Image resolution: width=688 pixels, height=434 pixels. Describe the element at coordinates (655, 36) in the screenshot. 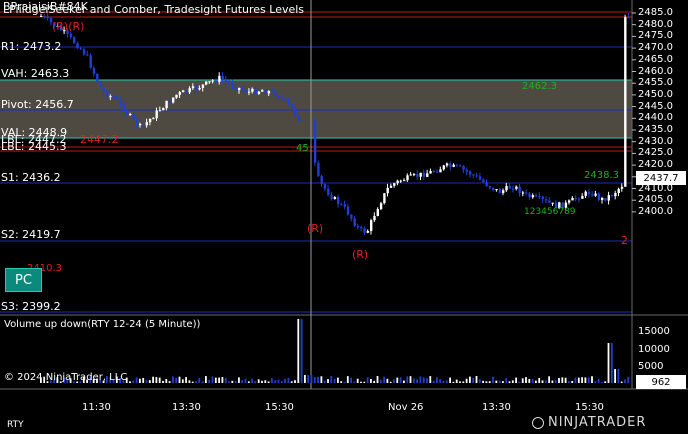

I see `price-axis-label: 2475.0` at that location.